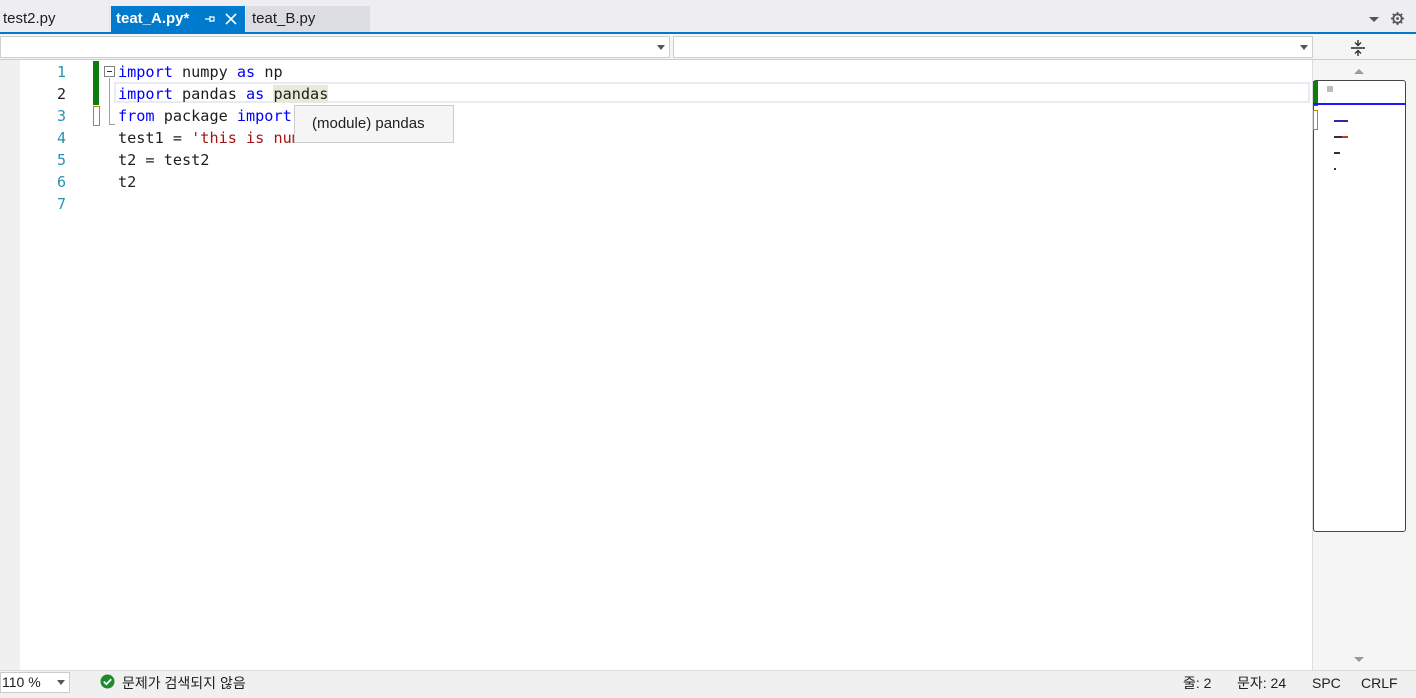 This screenshot has height=698, width=1416. What do you see at coordinates (21, 682) in the screenshot?
I see `zoom-value: 110 %` at bounding box center [21, 682].